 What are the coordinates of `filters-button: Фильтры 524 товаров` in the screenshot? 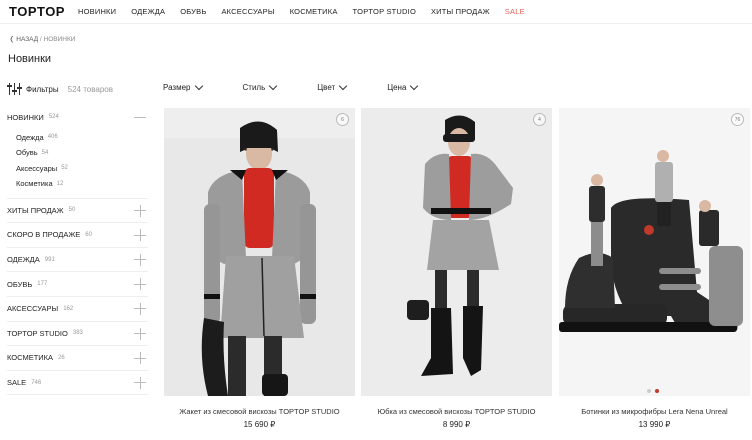 It's located at (60, 89).